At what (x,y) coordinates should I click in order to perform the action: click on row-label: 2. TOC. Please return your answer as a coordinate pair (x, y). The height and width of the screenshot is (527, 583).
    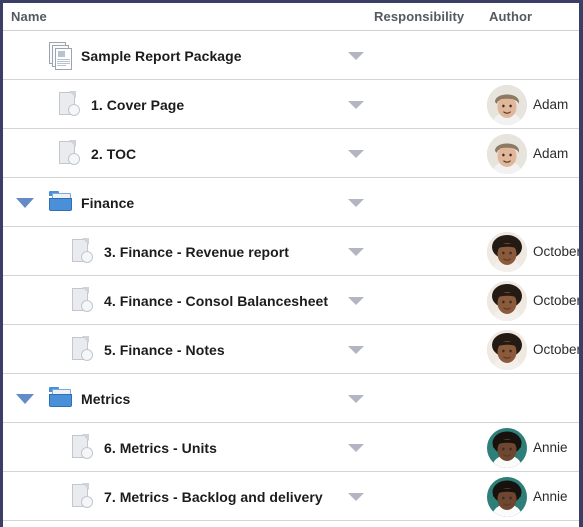
    Looking at the image, I should click on (114, 153).